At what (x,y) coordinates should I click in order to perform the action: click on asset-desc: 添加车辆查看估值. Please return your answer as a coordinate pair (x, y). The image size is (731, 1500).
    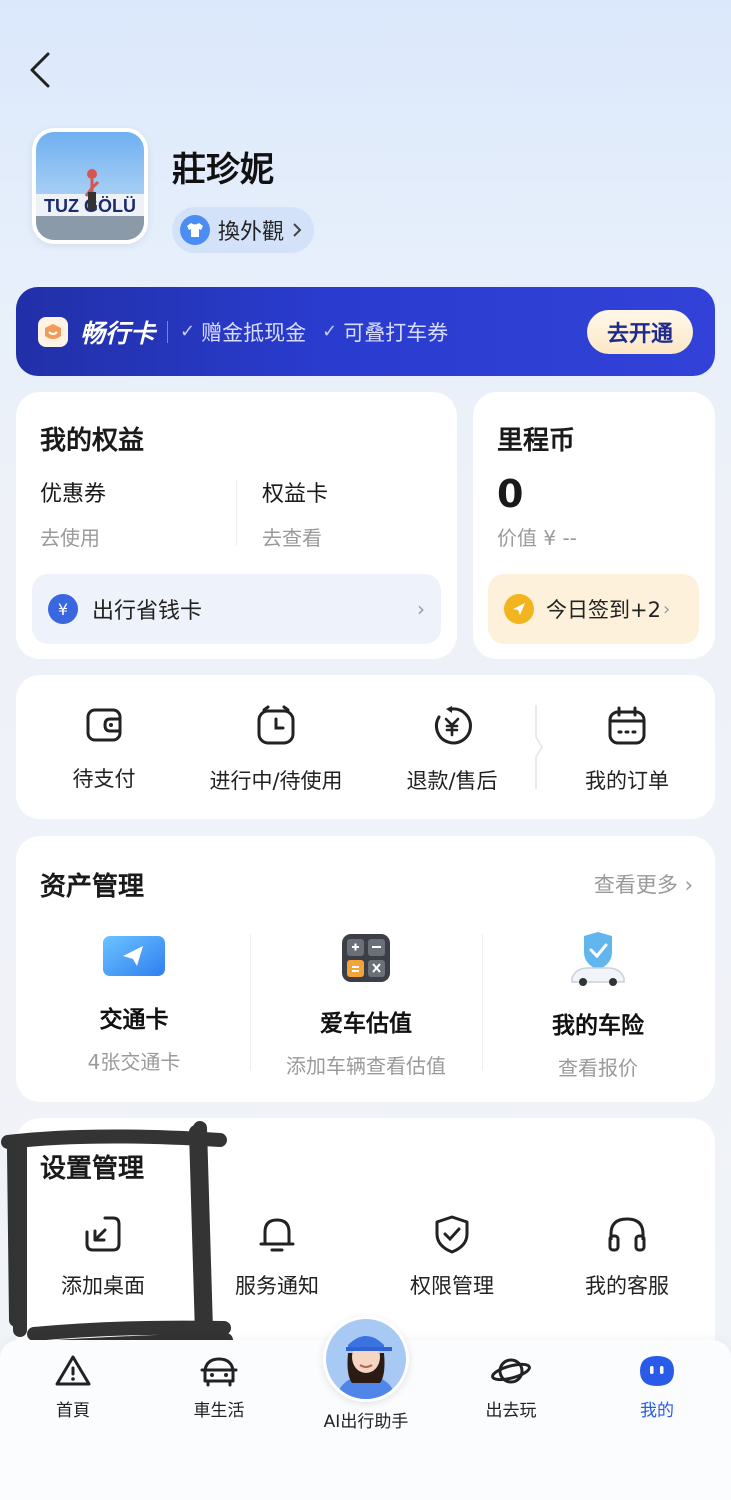
    Looking at the image, I should click on (366, 1066).